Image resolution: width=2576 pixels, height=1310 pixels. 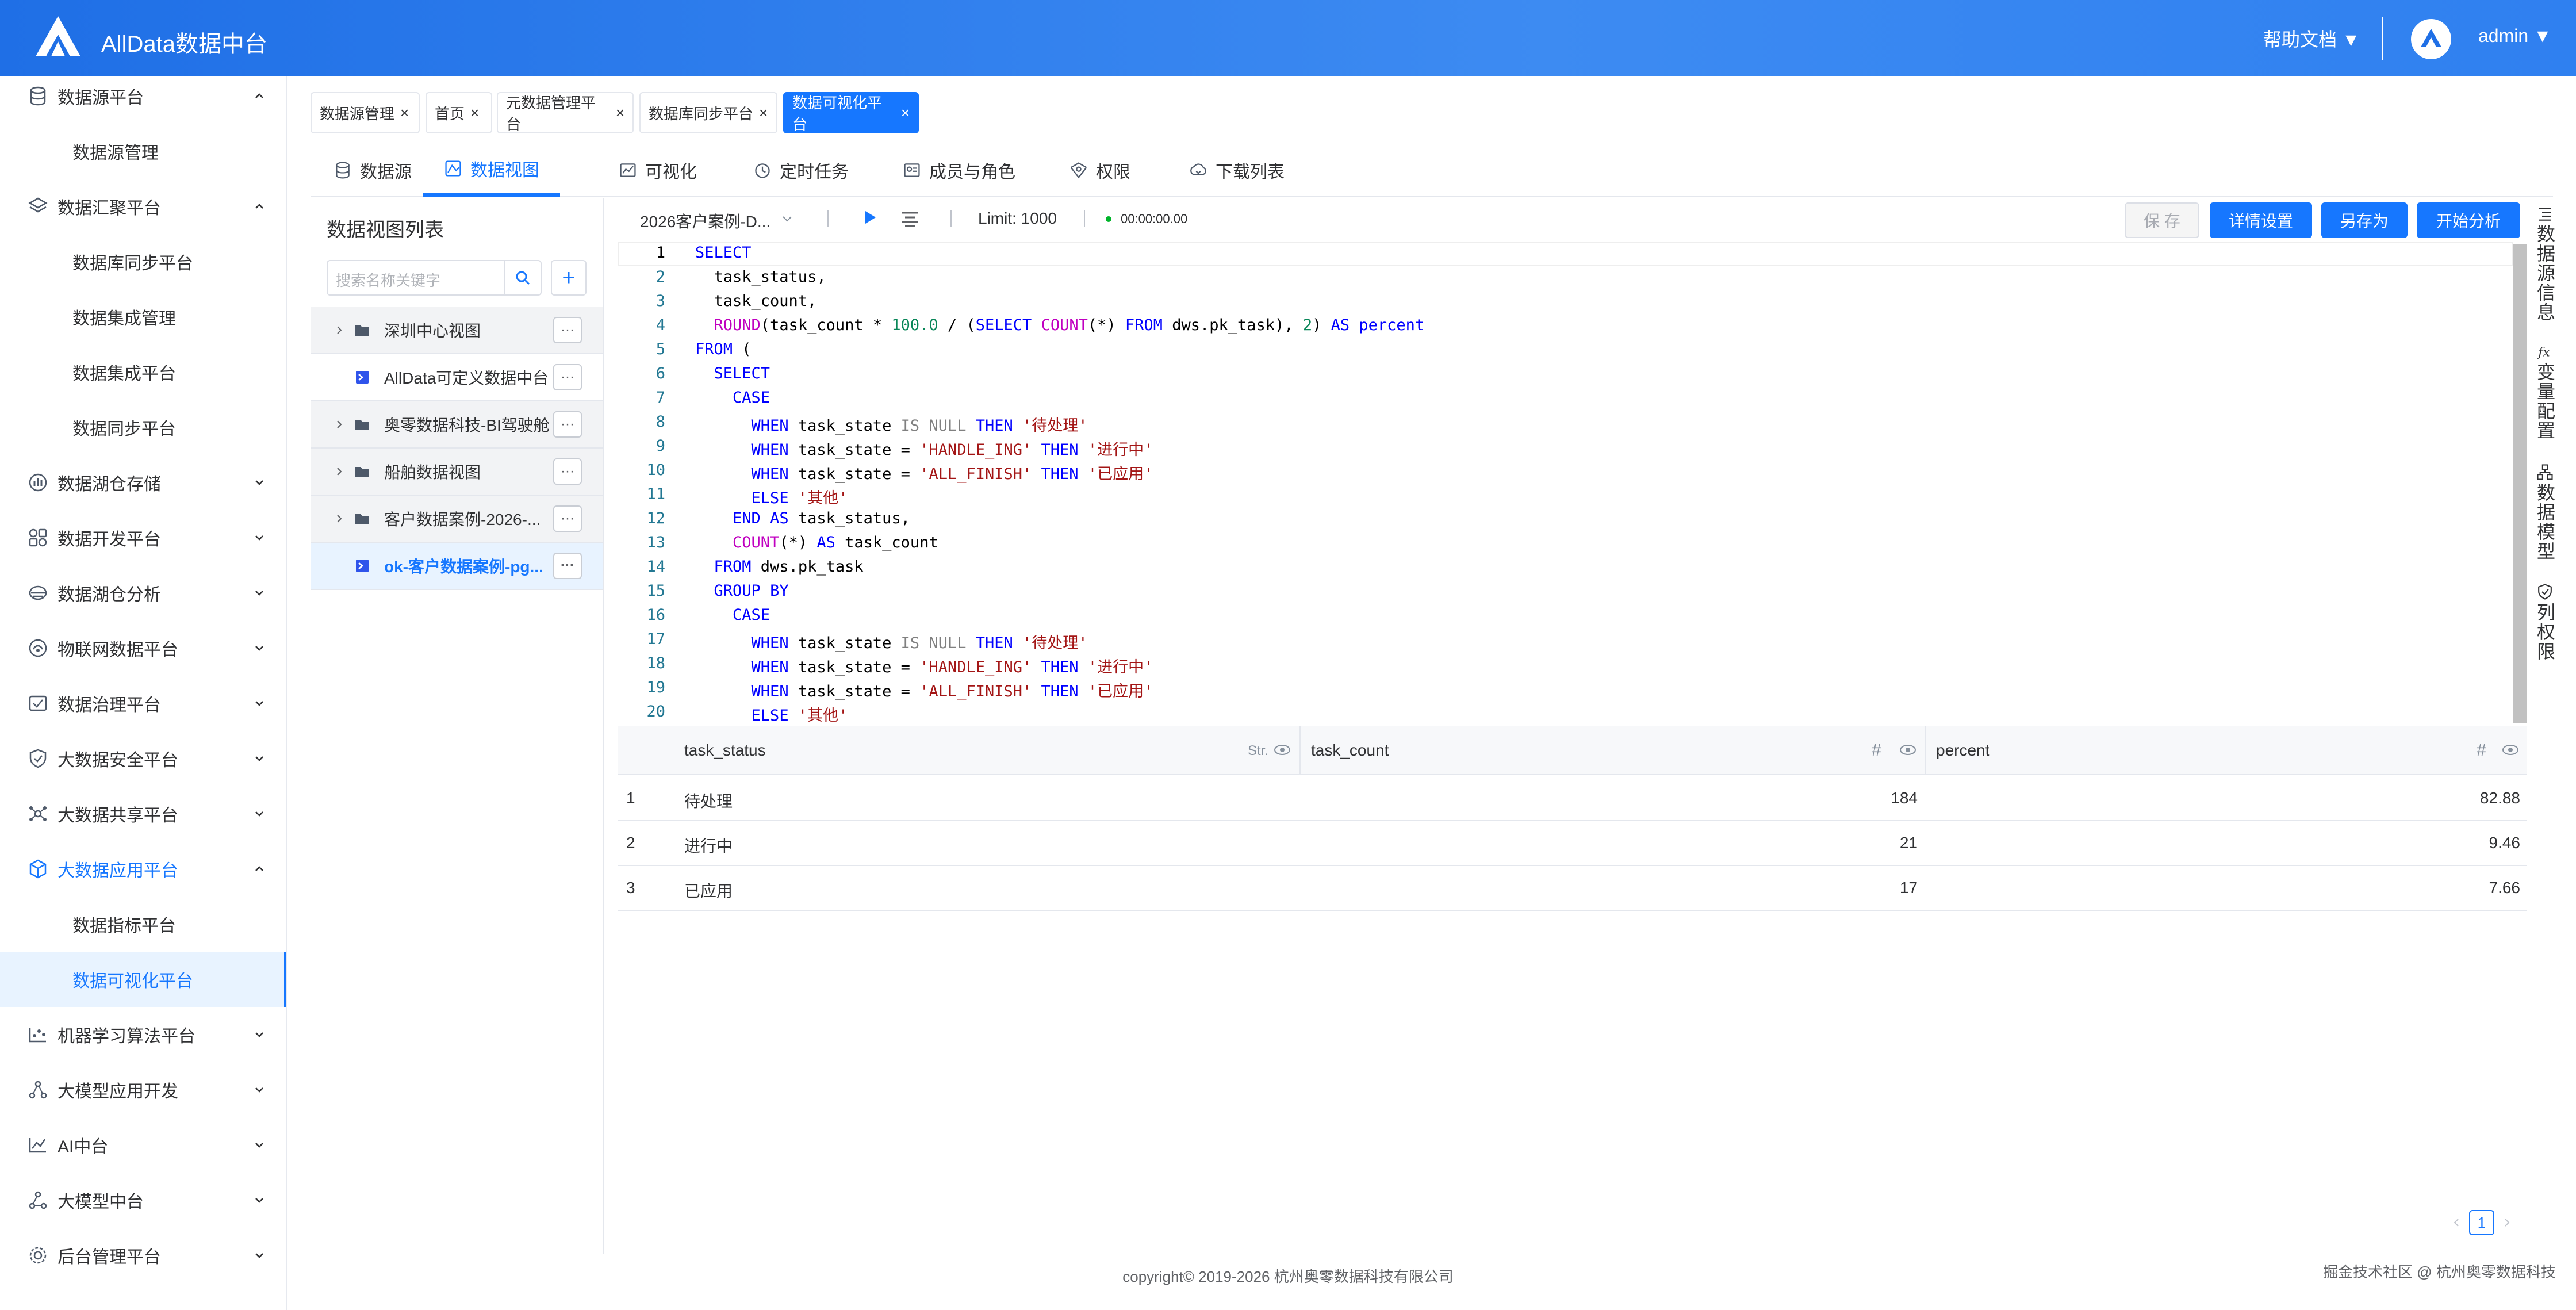 I want to click on module-tab: 数据源, so click(x=373, y=170).